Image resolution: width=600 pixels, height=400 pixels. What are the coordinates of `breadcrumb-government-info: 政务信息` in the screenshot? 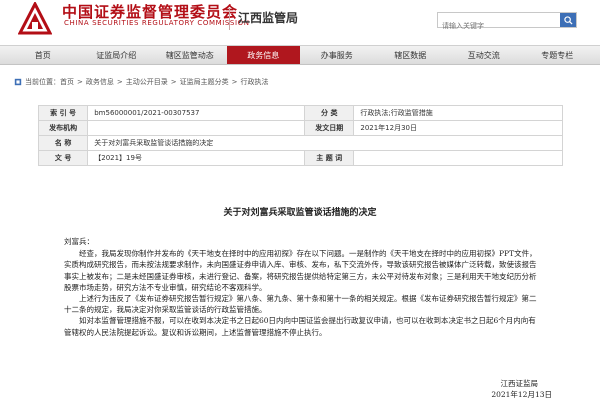 It's located at (100, 82).